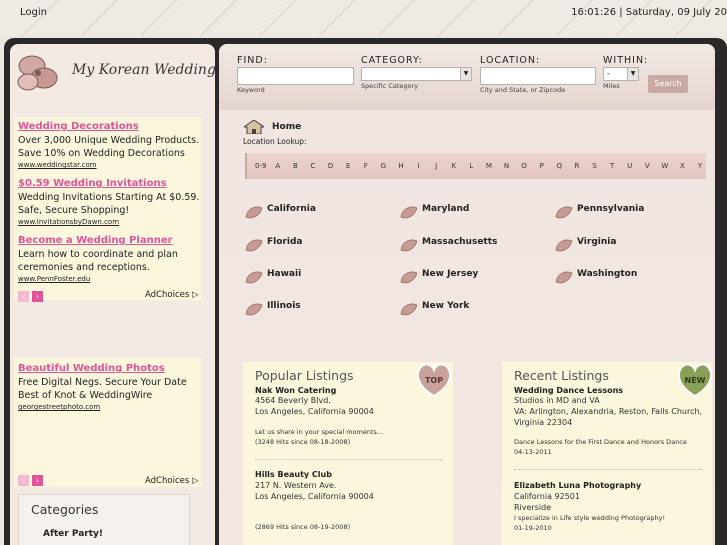 The image size is (727, 545). I want to click on search-button: Search, so click(668, 84).